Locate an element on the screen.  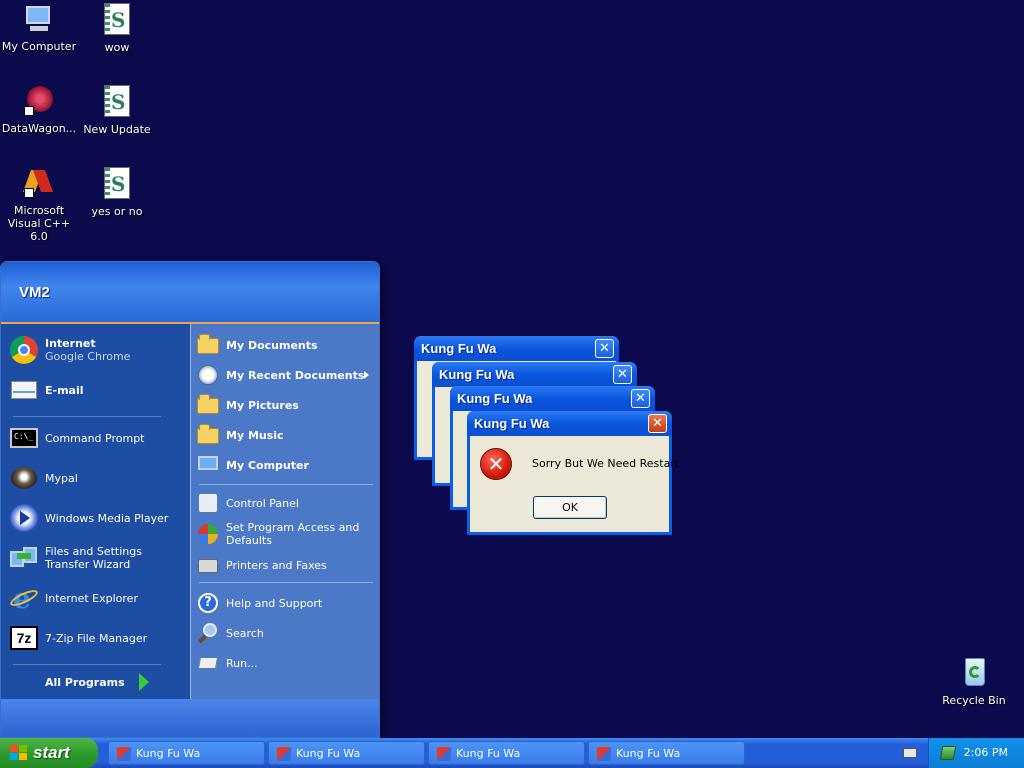
places-my-computer: My Computer is located at coordinates (287, 465).